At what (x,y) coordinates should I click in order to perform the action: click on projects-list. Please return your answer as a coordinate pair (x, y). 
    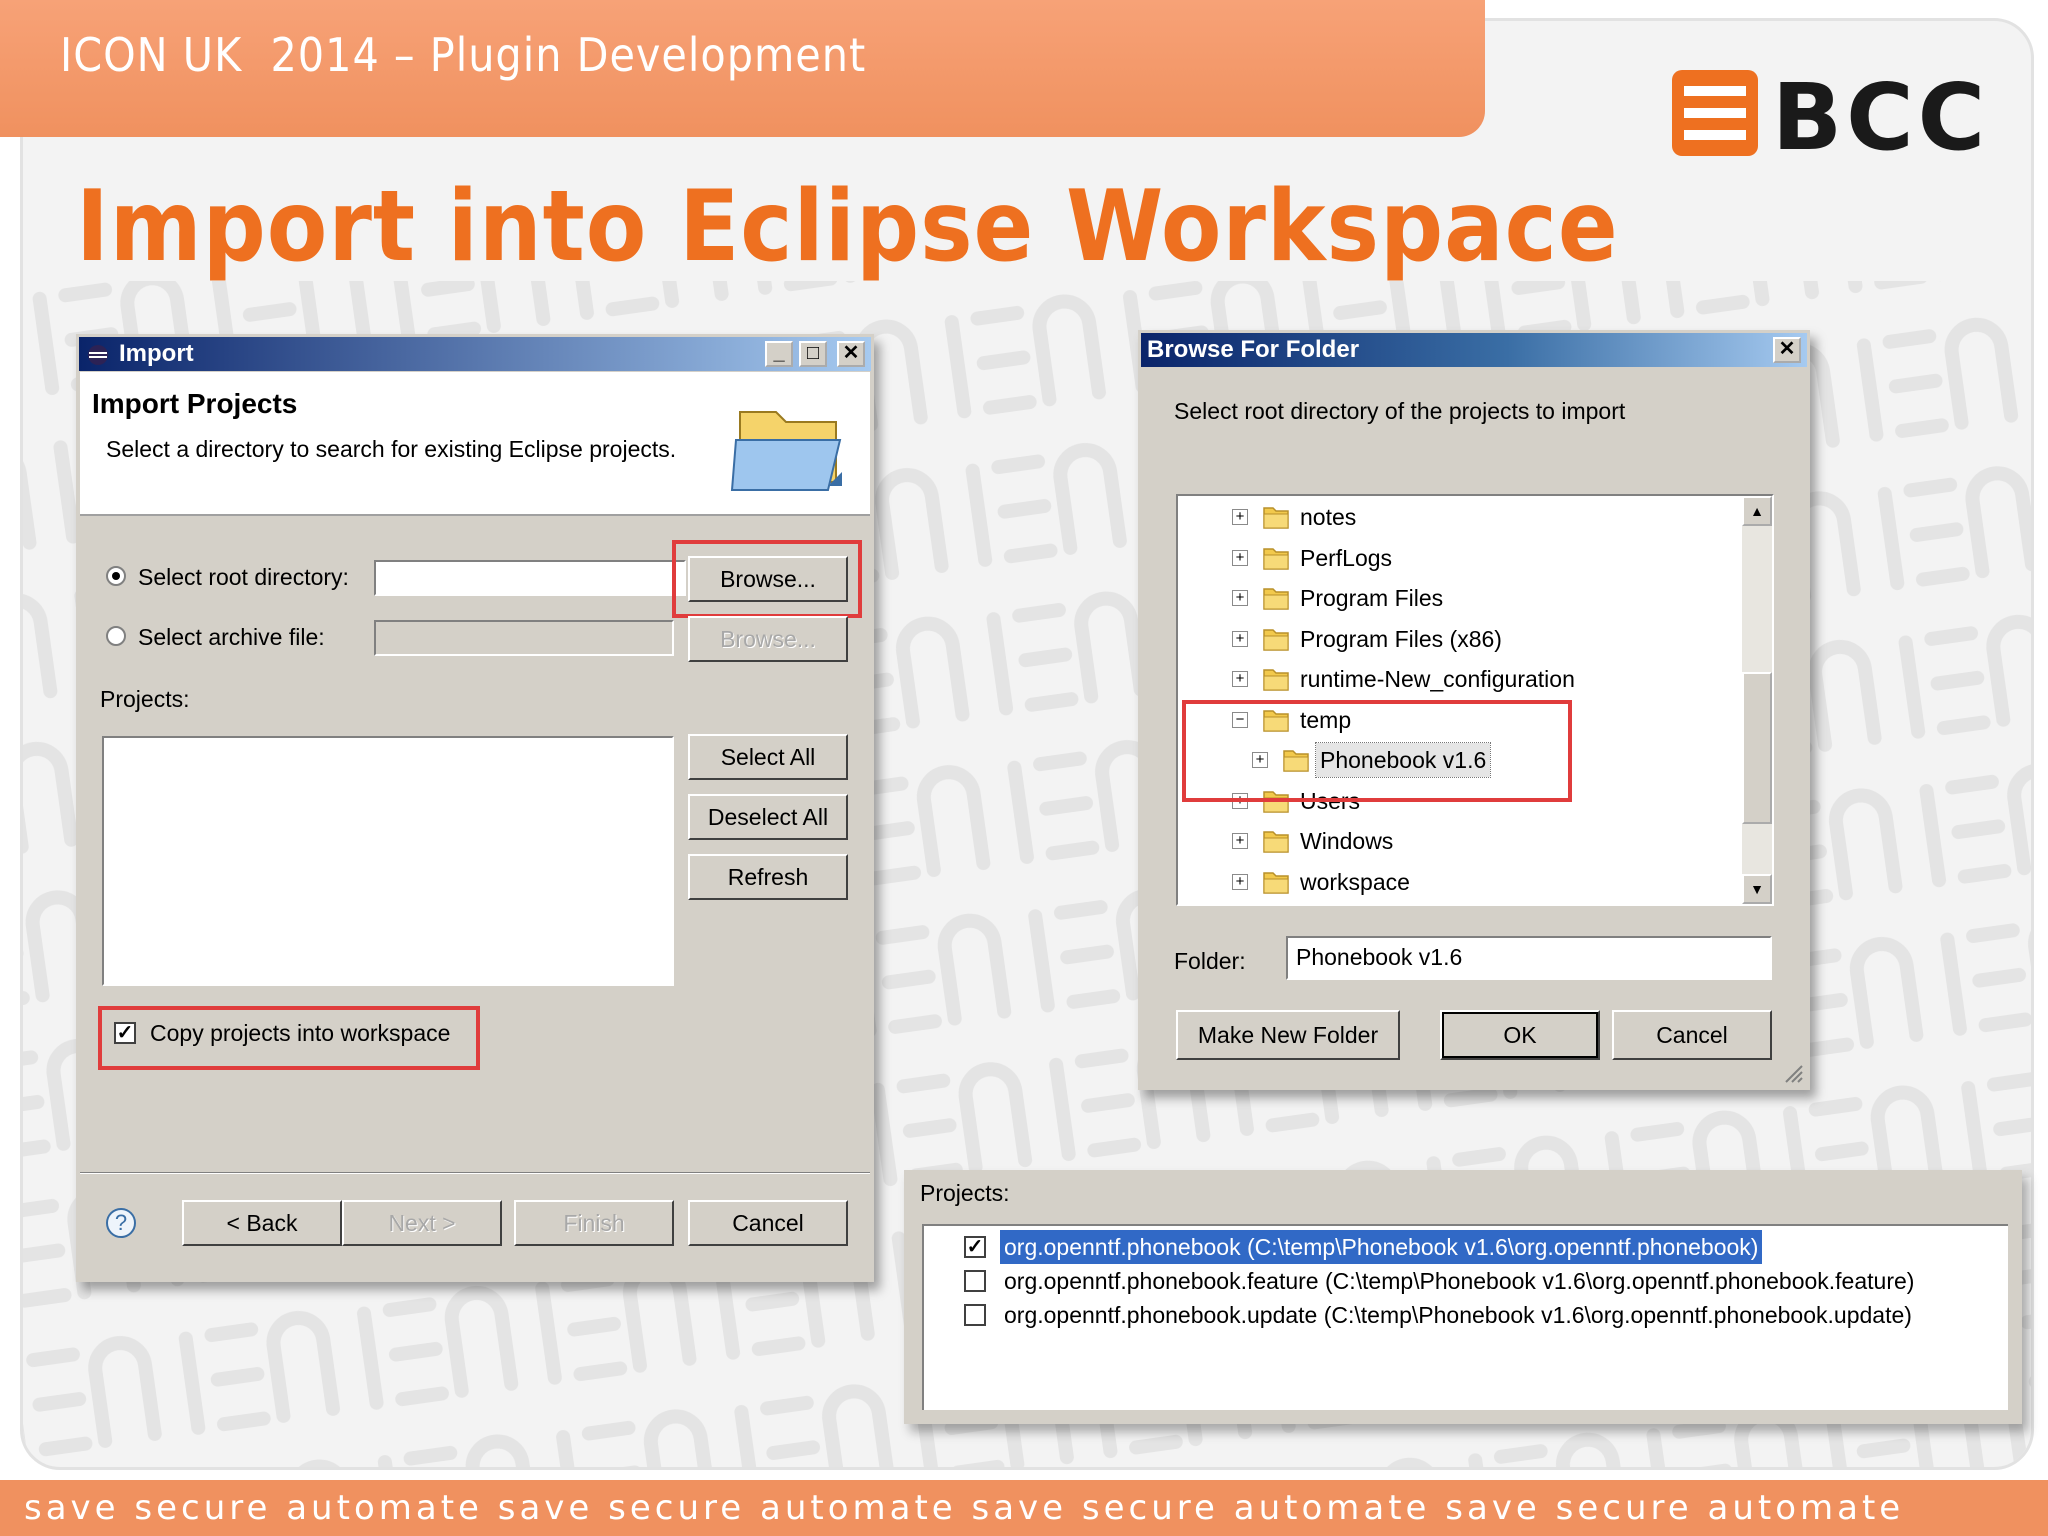
    Looking at the image, I should click on (388, 861).